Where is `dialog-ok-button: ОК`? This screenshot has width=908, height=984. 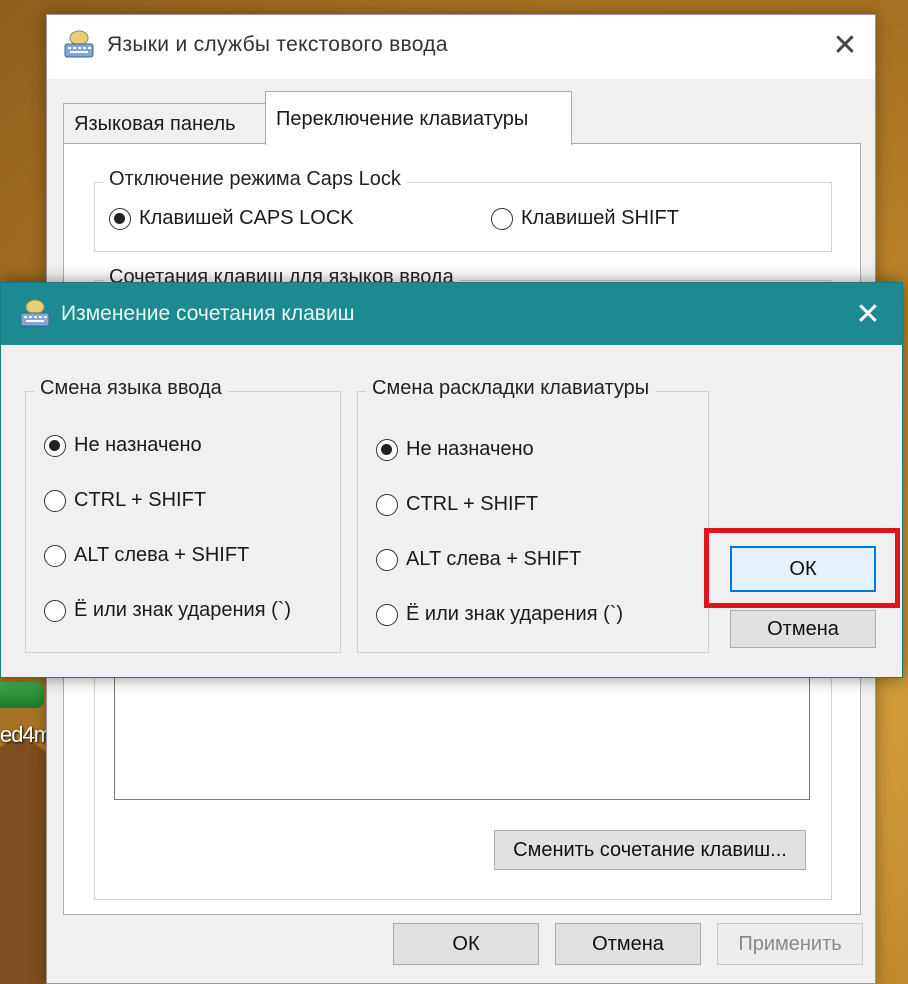 dialog-ok-button: ОК is located at coordinates (803, 569).